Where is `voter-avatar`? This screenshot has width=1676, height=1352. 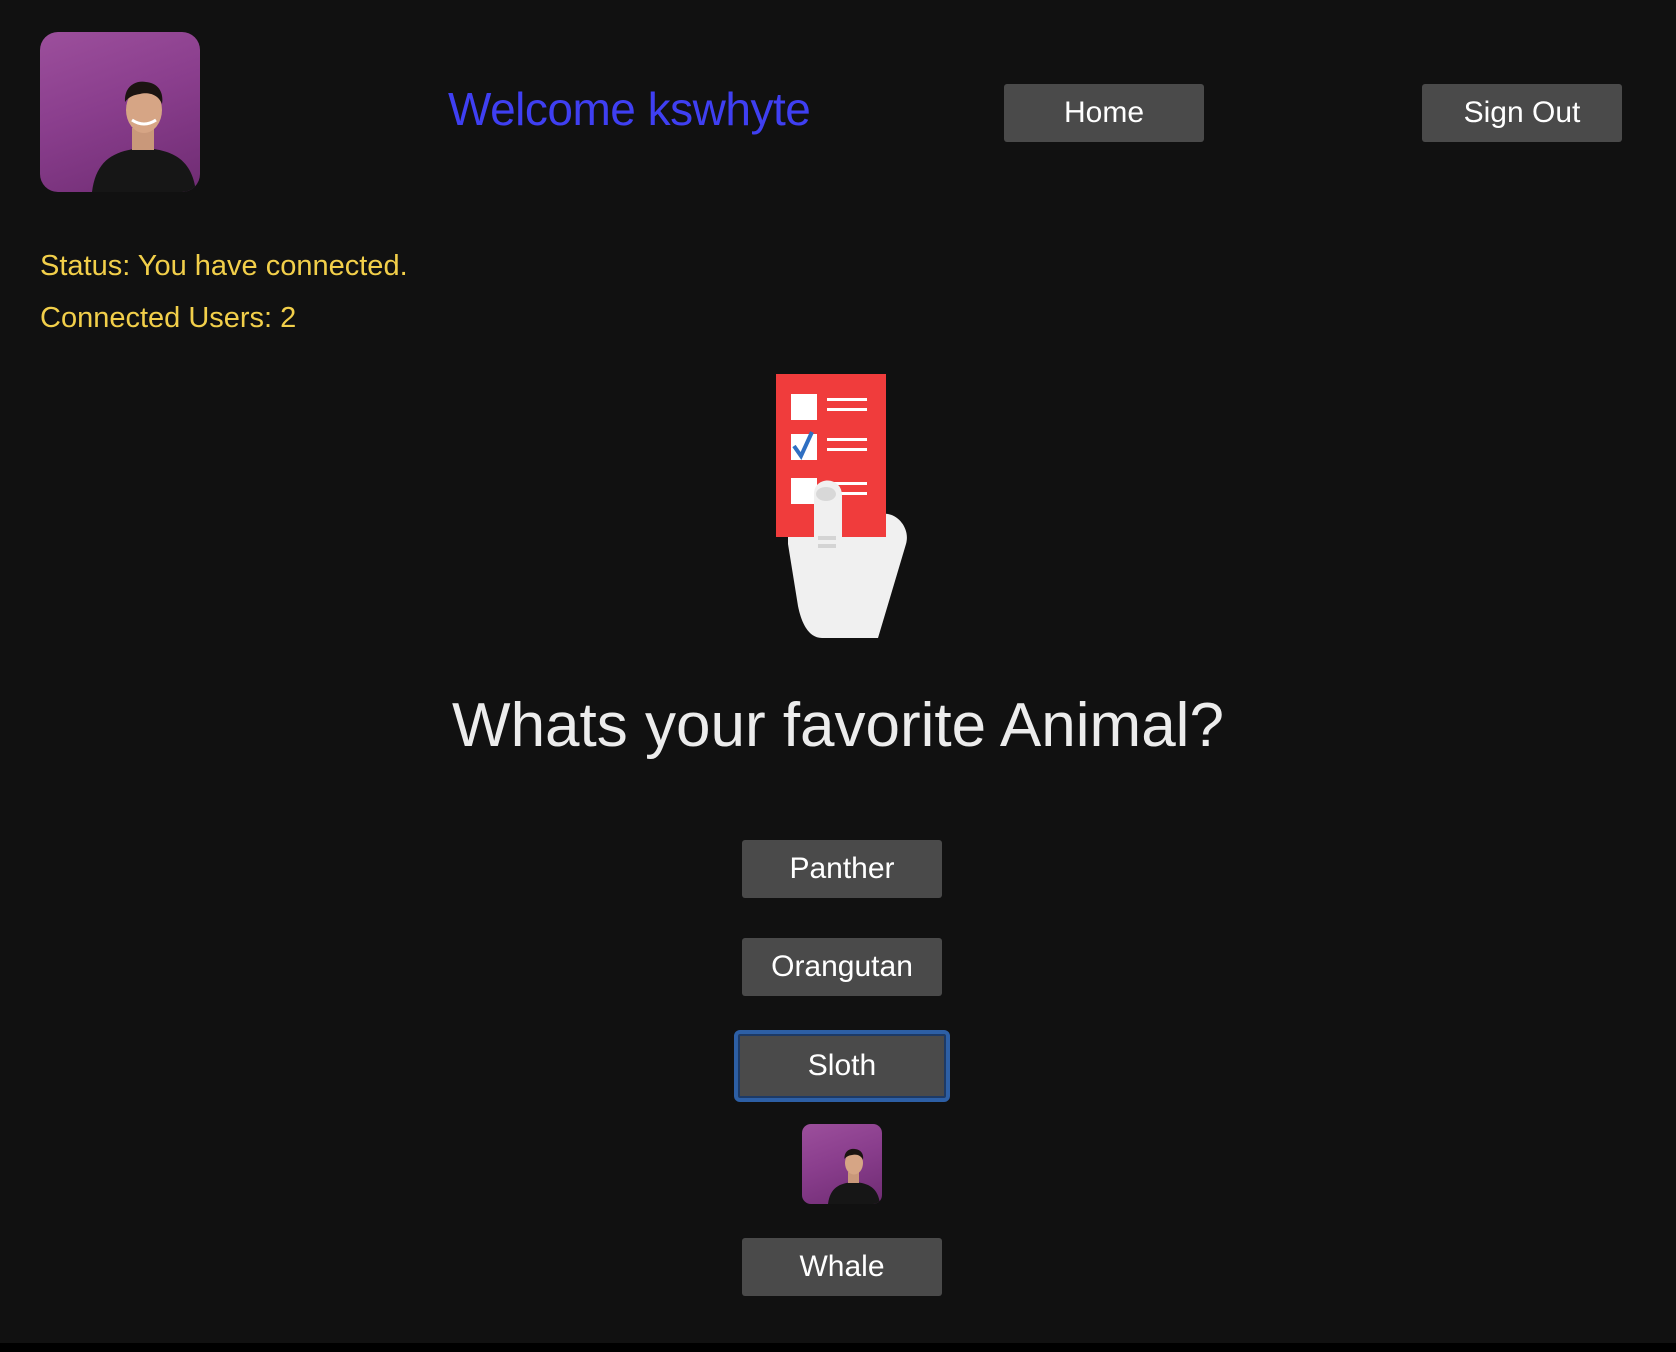
voter-avatar is located at coordinates (842, 1164).